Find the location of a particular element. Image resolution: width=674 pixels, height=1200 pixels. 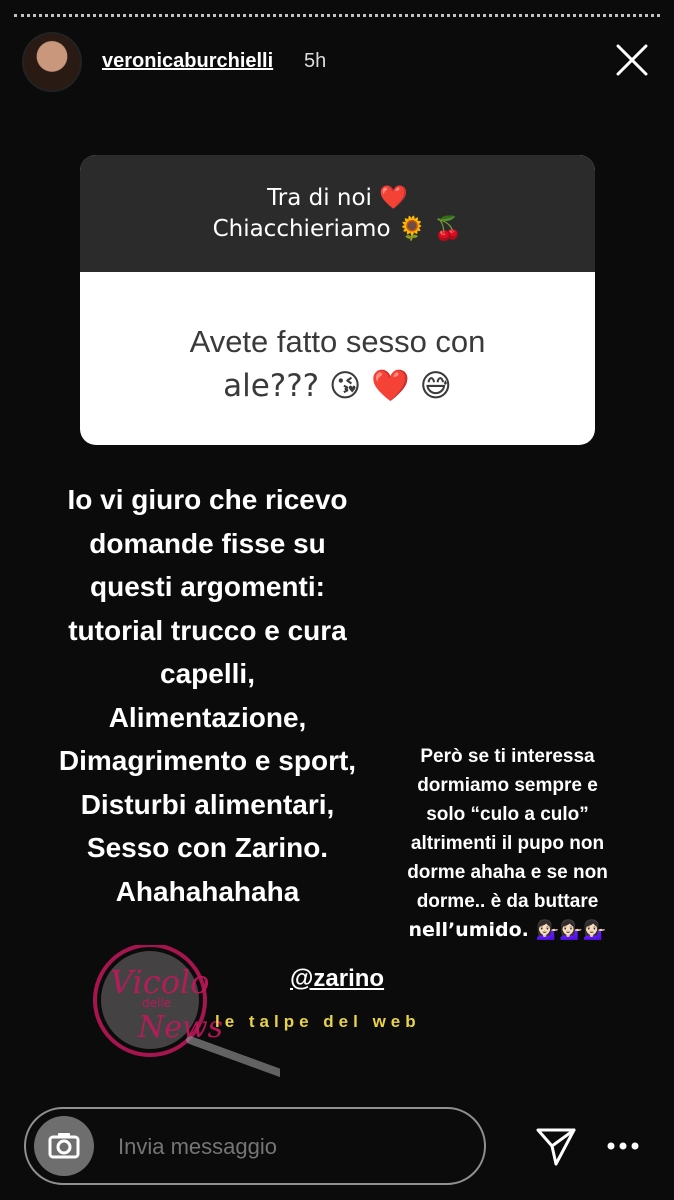

question-text-2: ale??? 😘 ❤️ 😅 is located at coordinates (337, 386).